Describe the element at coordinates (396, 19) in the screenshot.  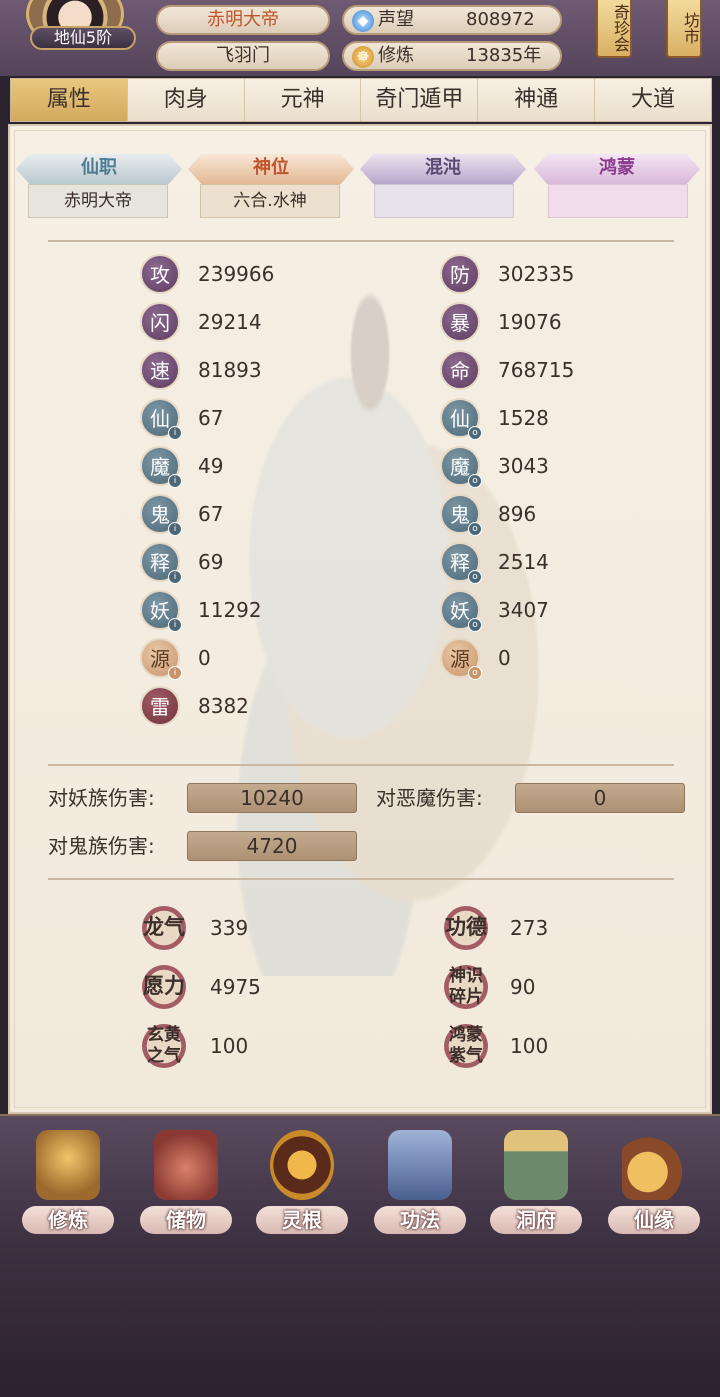
I see `reputation-label: 声望` at that location.